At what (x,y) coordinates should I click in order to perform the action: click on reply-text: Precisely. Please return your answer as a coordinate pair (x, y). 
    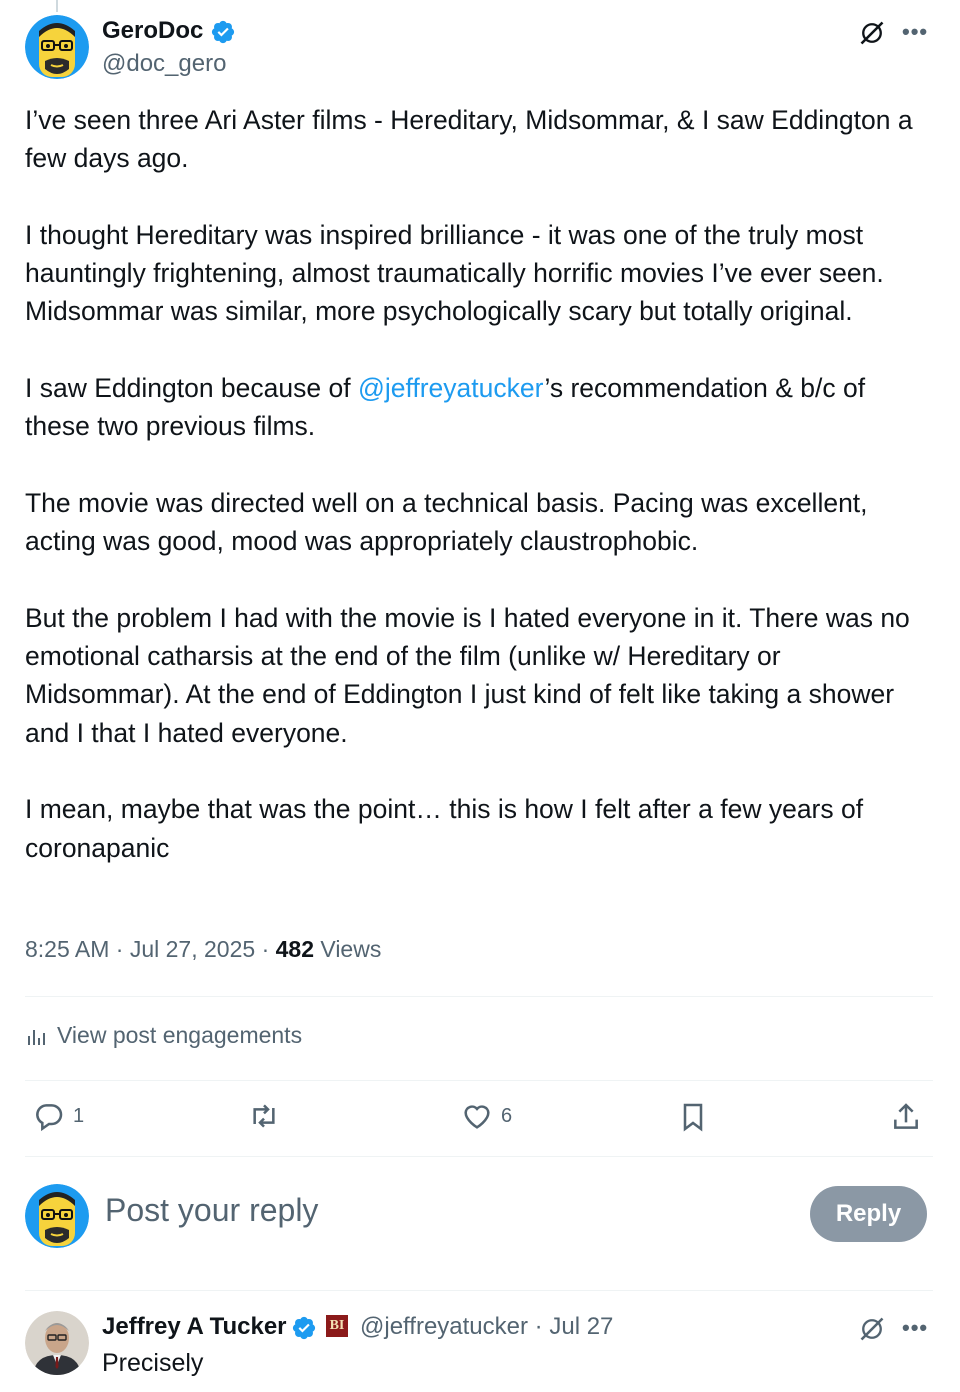
    Looking at the image, I should click on (153, 1363).